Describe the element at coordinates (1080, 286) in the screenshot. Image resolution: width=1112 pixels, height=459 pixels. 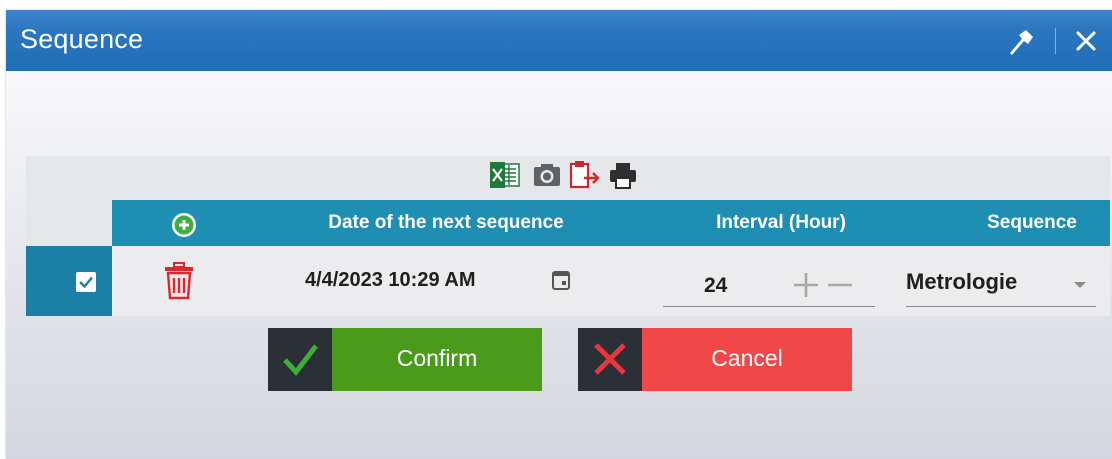
I see `chevron-down-icon` at that location.